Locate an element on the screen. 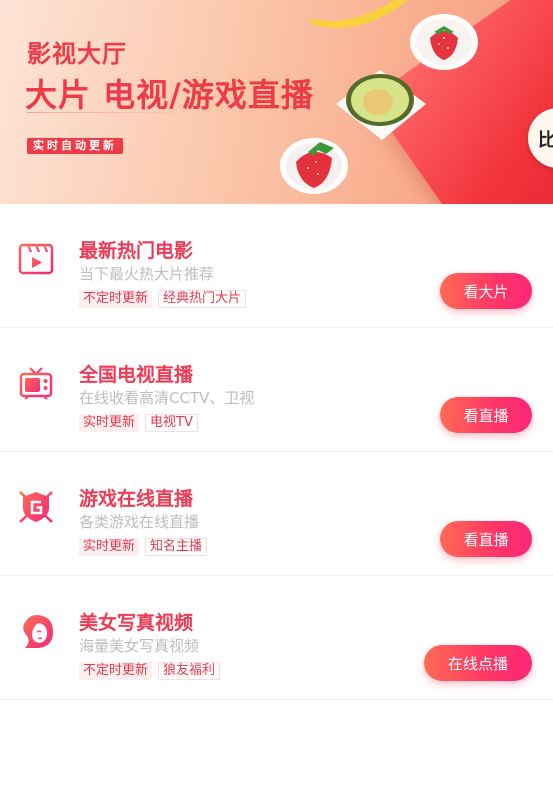 The width and height of the screenshot is (553, 810). tag: 电视TV is located at coordinates (171, 423).